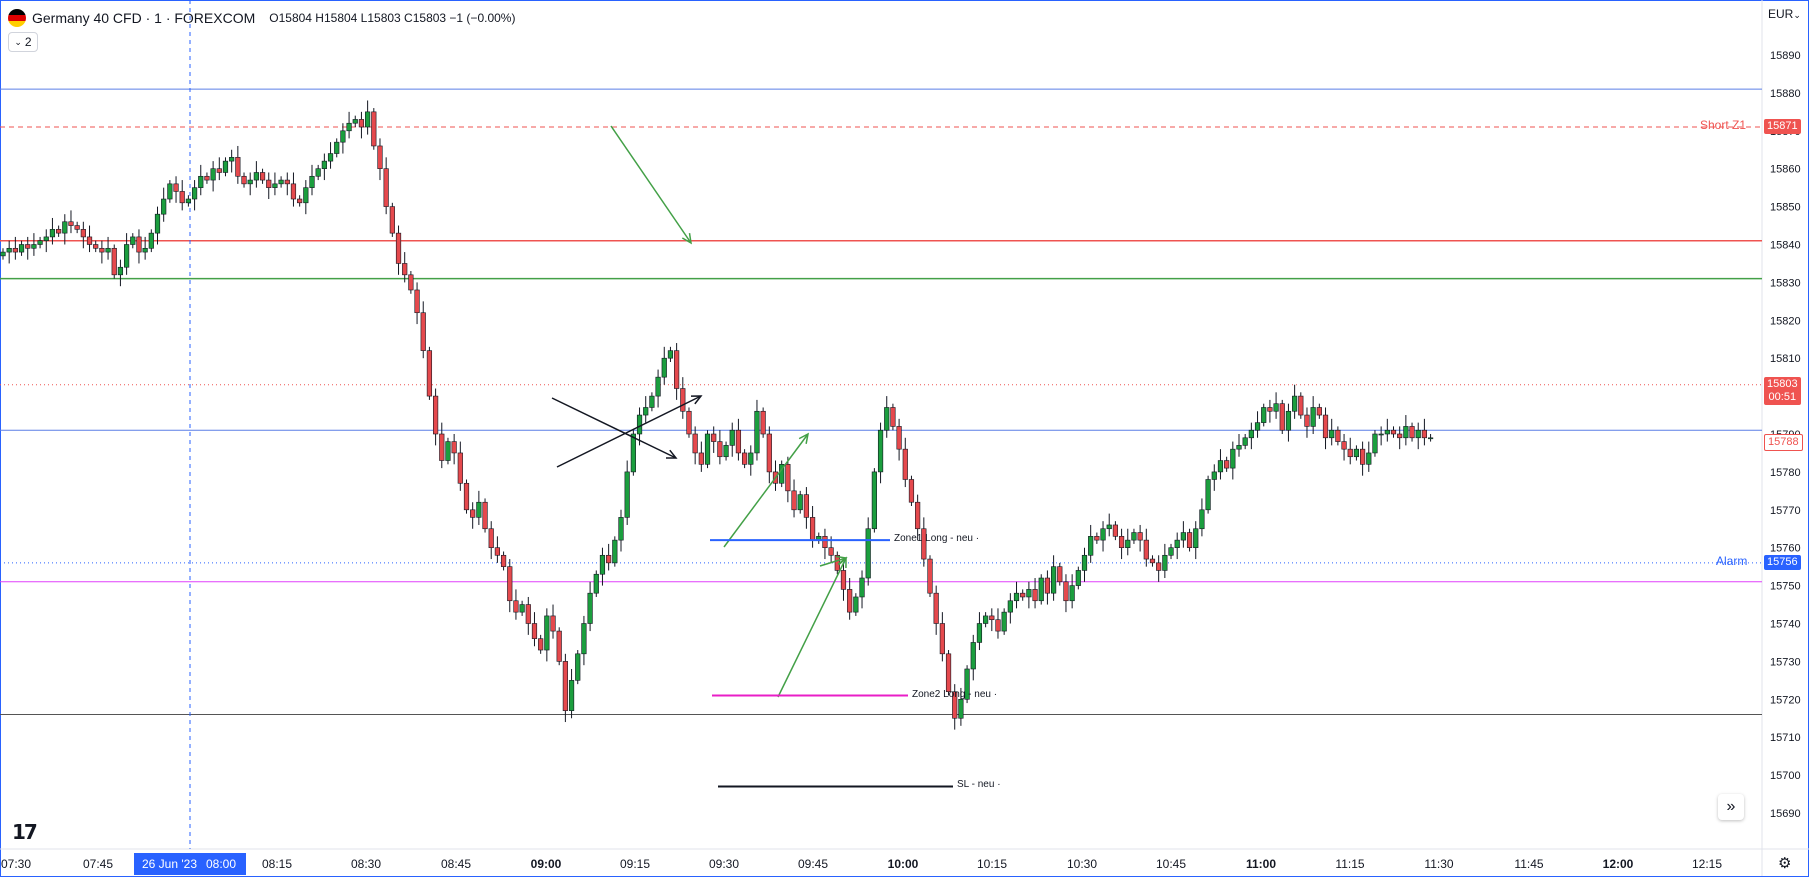 Image resolution: width=1811 pixels, height=879 pixels. I want to click on alarm-price-tag: 15756, so click(1782, 562).